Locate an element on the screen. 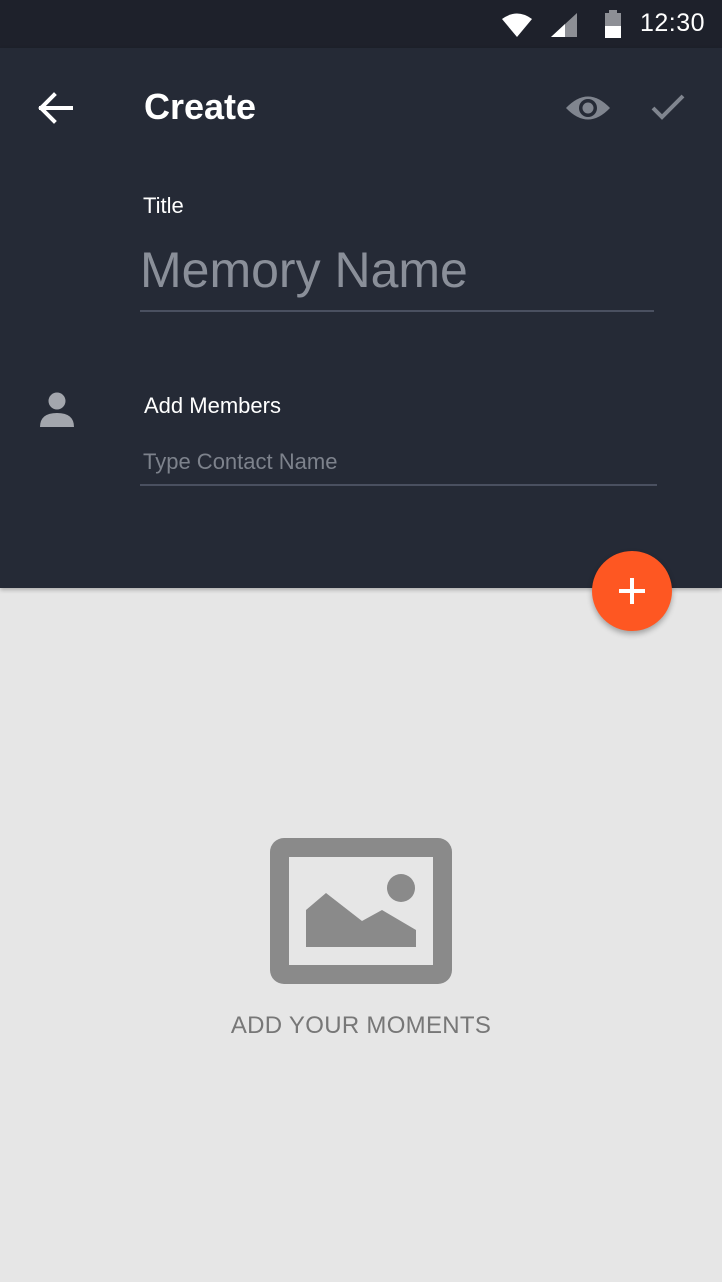 This screenshot has height=1282, width=722. check-icon is located at coordinates (668, 107).